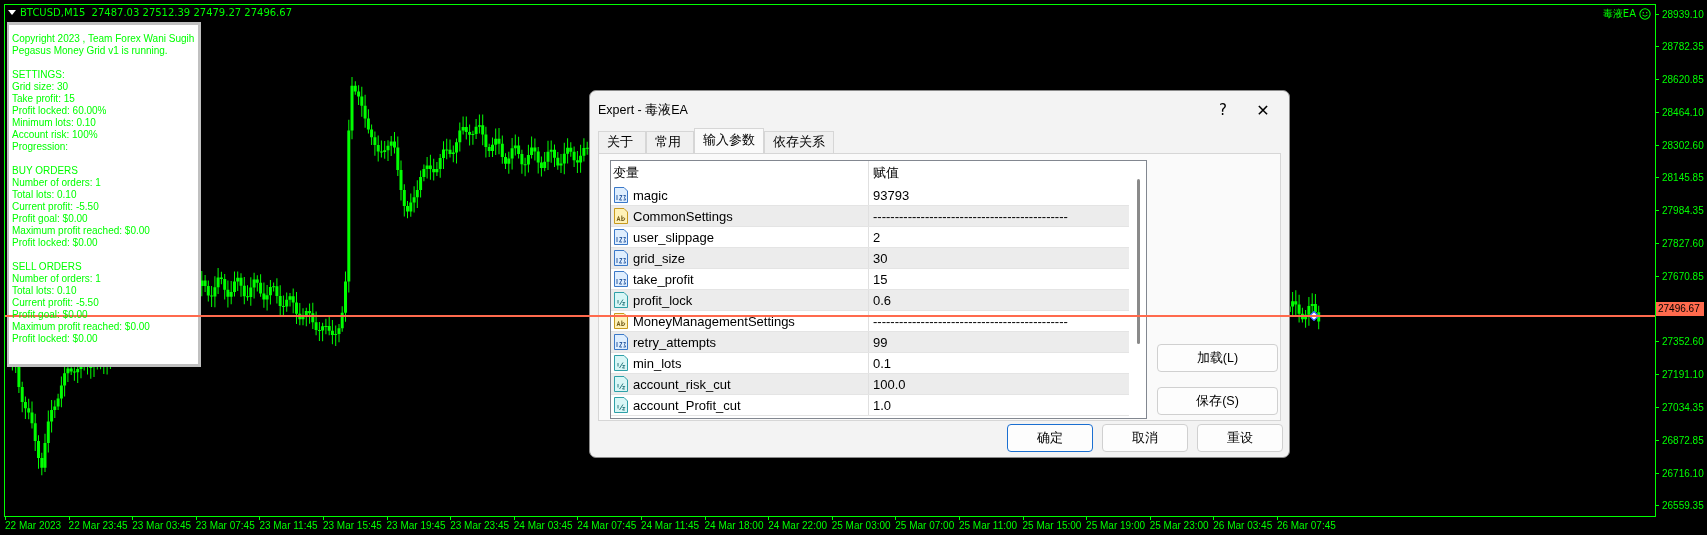 This screenshot has width=1707, height=535. What do you see at coordinates (607, 525) in the screenshot?
I see `time-label: 24 Mar 07:45` at bounding box center [607, 525].